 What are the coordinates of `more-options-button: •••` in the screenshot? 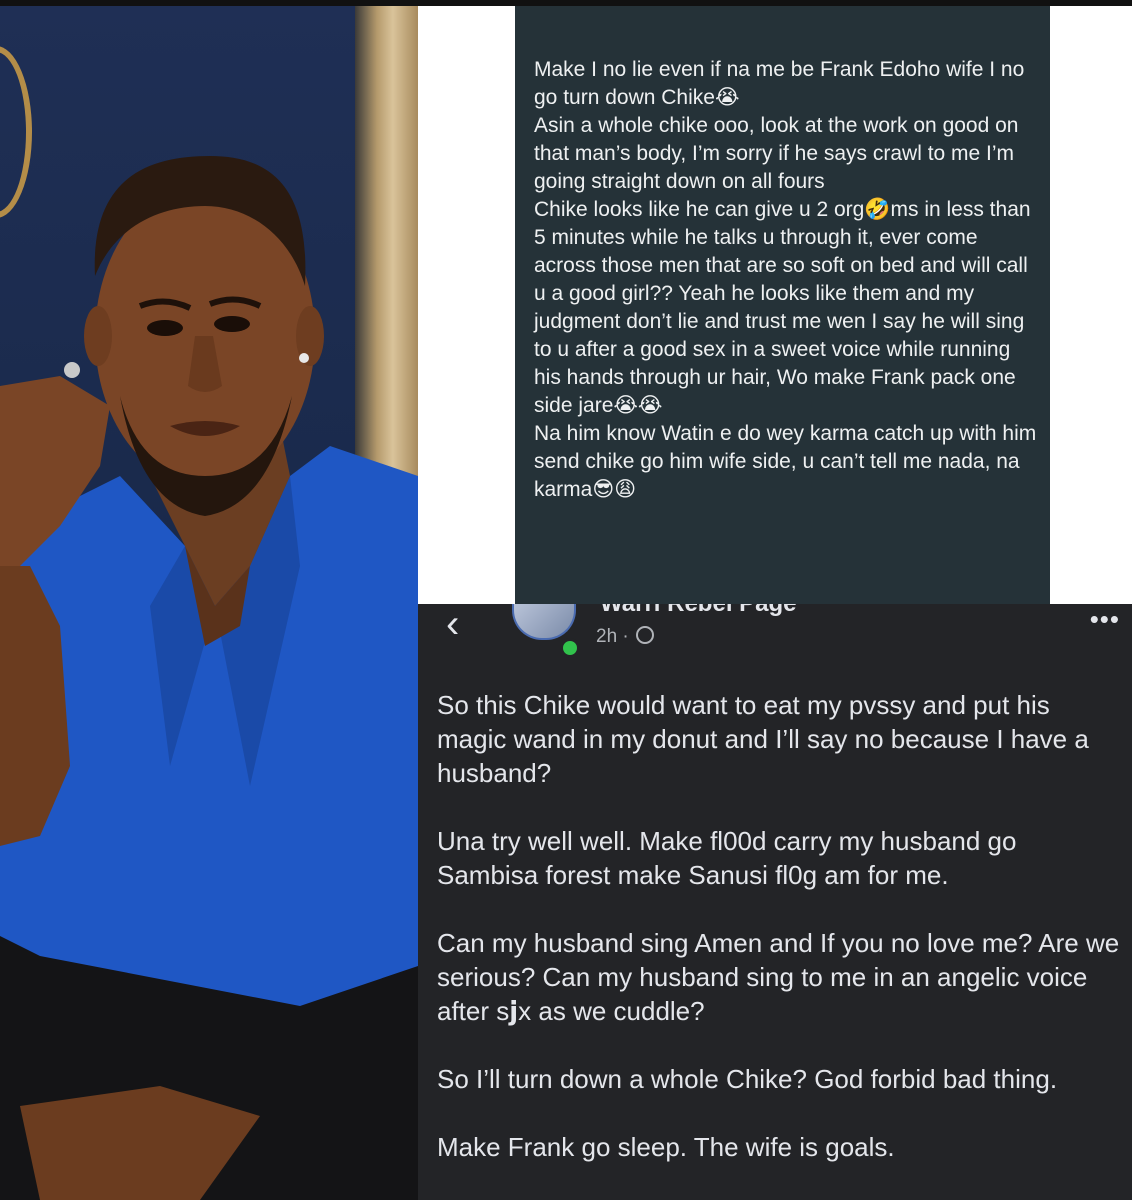 It's located at (1105, 619).